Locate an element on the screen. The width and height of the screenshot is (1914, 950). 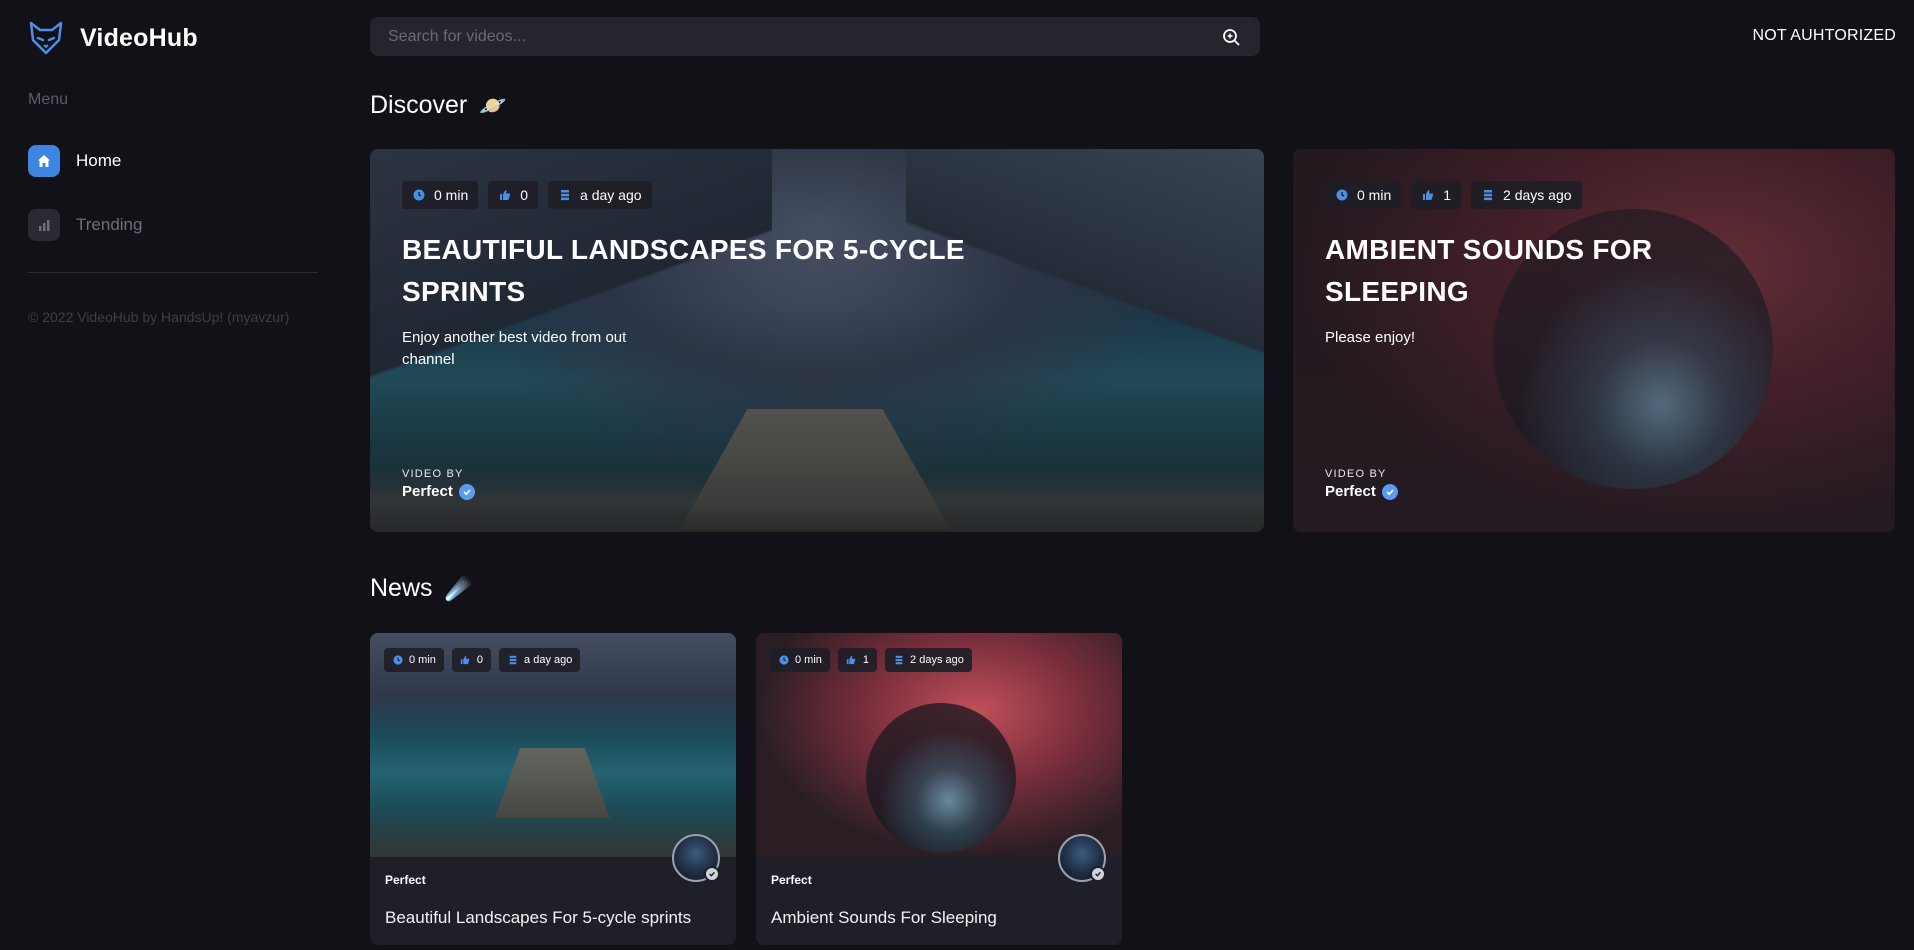
sidebar-divider is located at coordinates (173, 272).